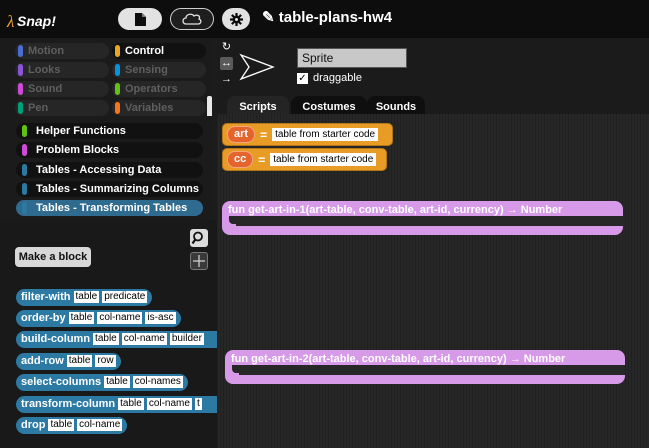 Image resolution: width=649 pixels, height=448 pixels. I want to click on svg-text: Snap!, so click(36, 21).